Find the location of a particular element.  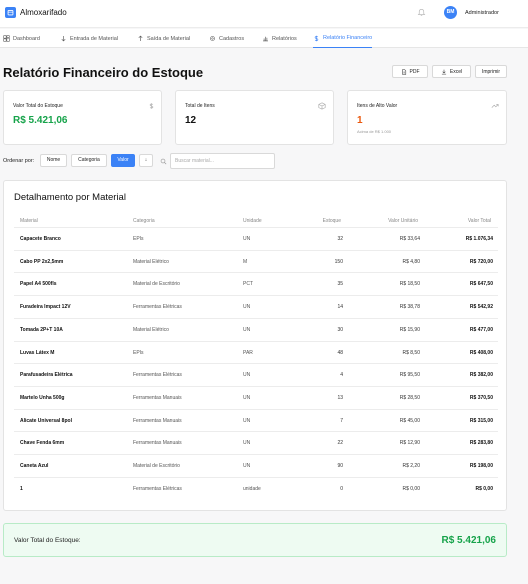

cell-estoque: 90 is located at coordinates (340, 466).